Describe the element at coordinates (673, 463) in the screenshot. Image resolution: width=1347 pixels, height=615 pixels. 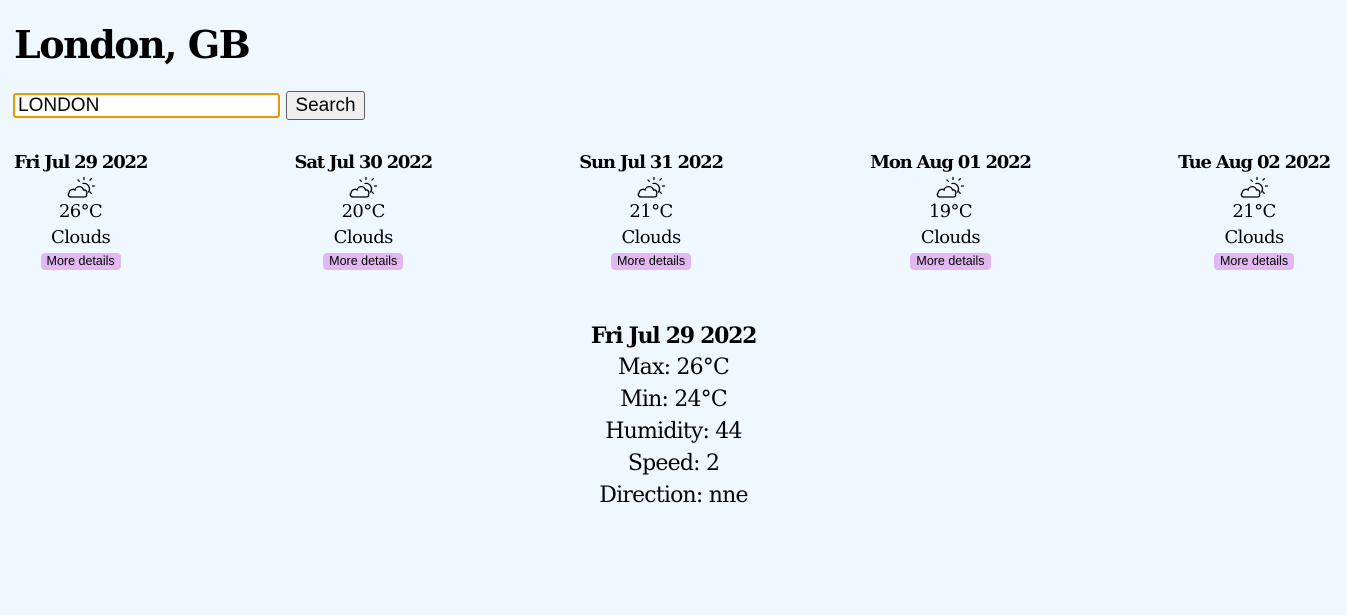
I see `details-speed: Speed: 2` at that location.